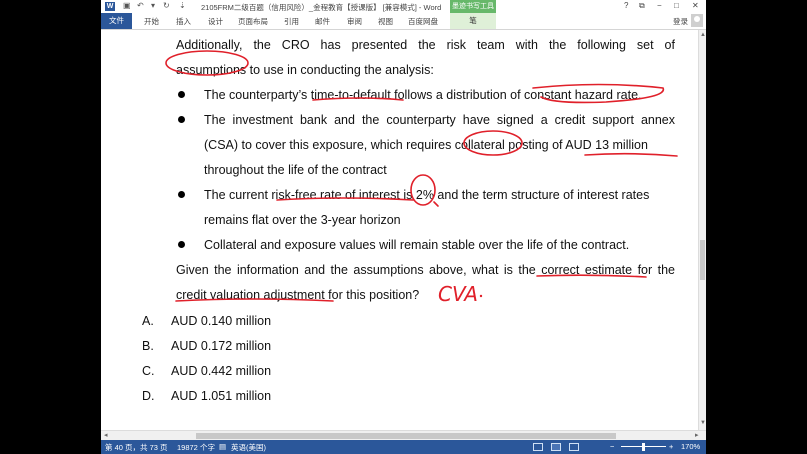 This screenshot has width=807, height=454. I want to click on undo-dropdown-icon: ▾, so click(153, 5).